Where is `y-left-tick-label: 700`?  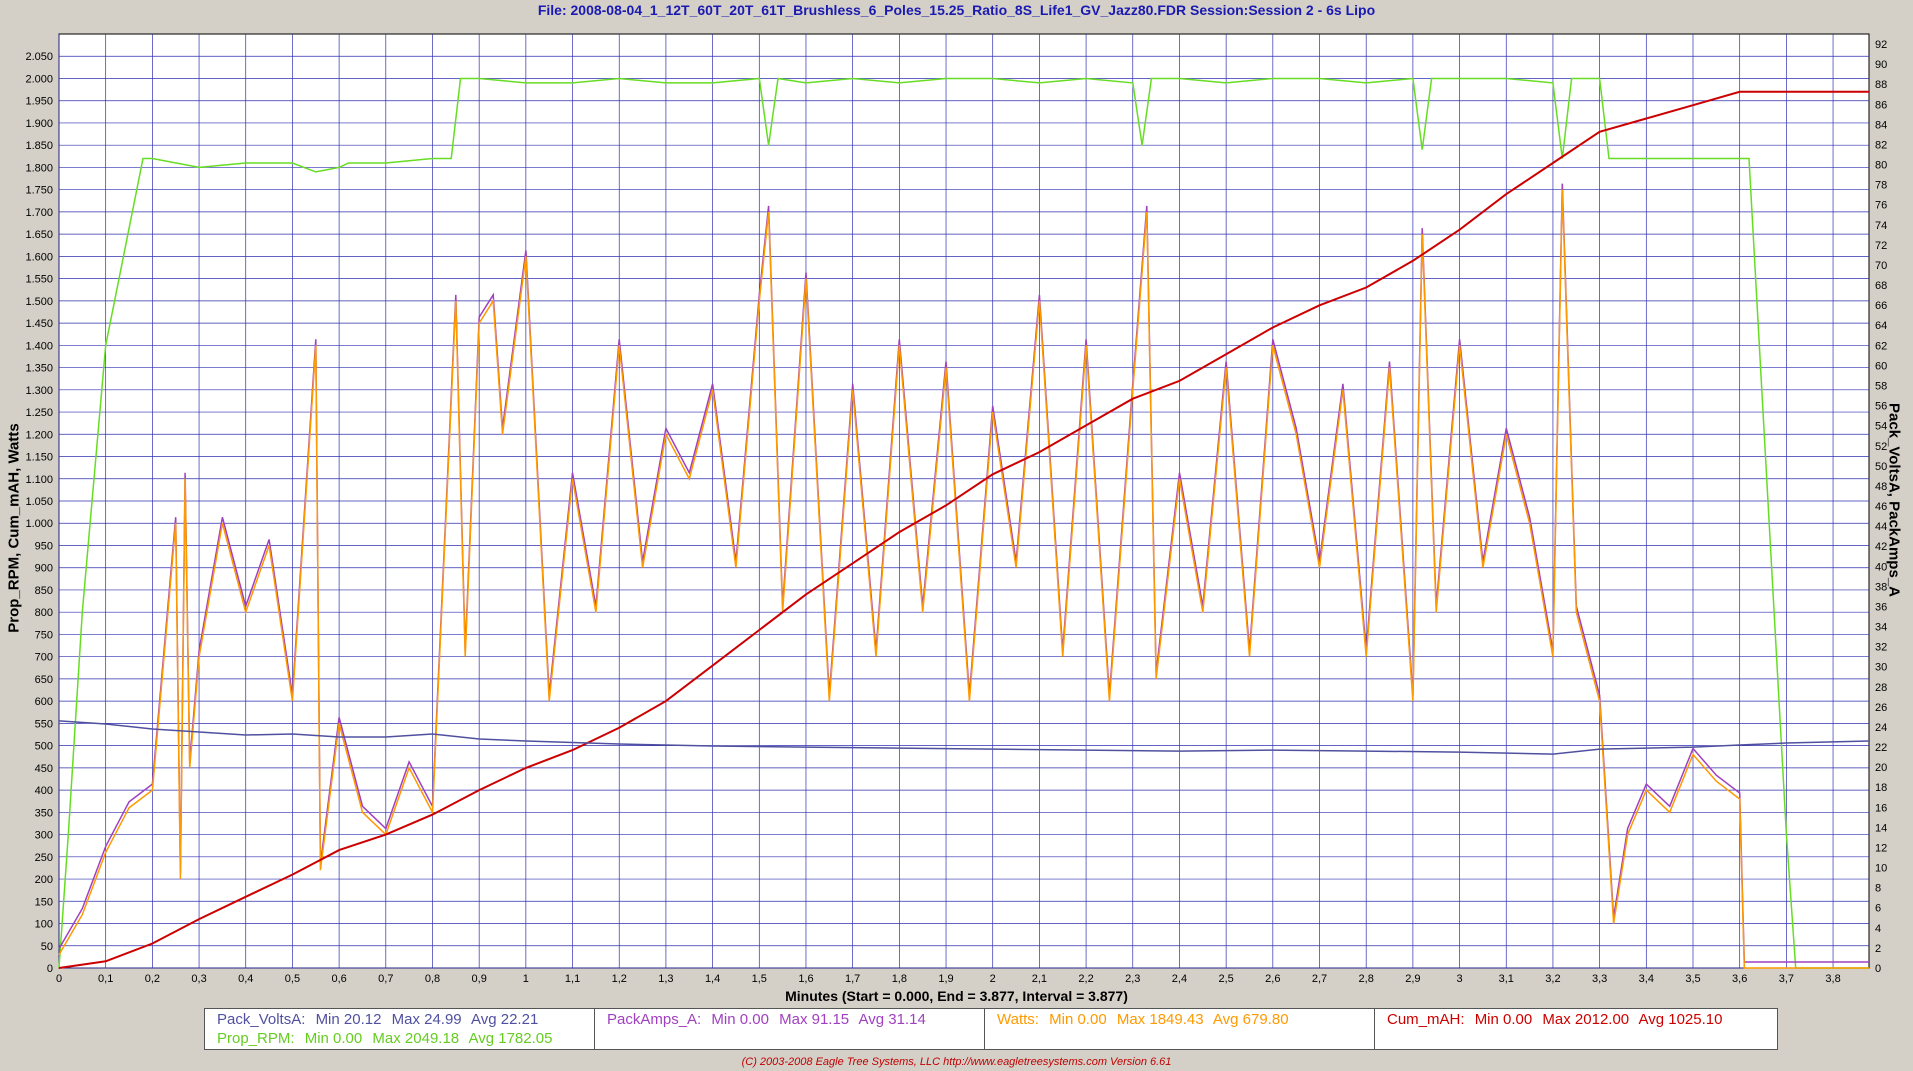 y-left-tick-label: 700 is located at coordinates (44, 658).